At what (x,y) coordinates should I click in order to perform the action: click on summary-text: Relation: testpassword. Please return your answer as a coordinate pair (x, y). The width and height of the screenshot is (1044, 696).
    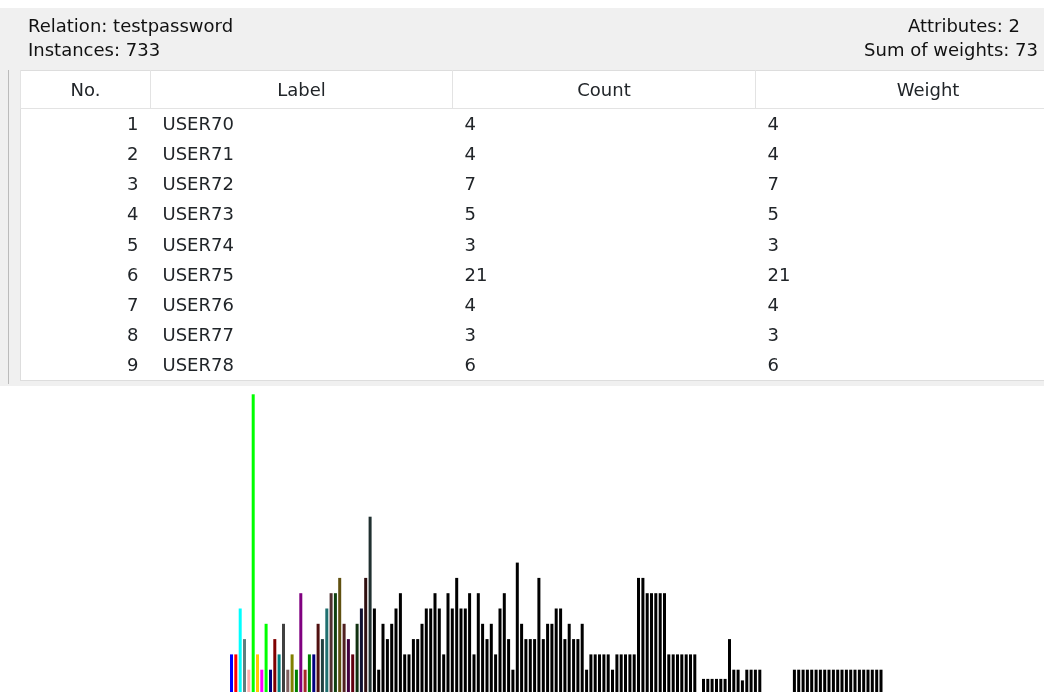
    Looking at the image, I should click on (131, 26).